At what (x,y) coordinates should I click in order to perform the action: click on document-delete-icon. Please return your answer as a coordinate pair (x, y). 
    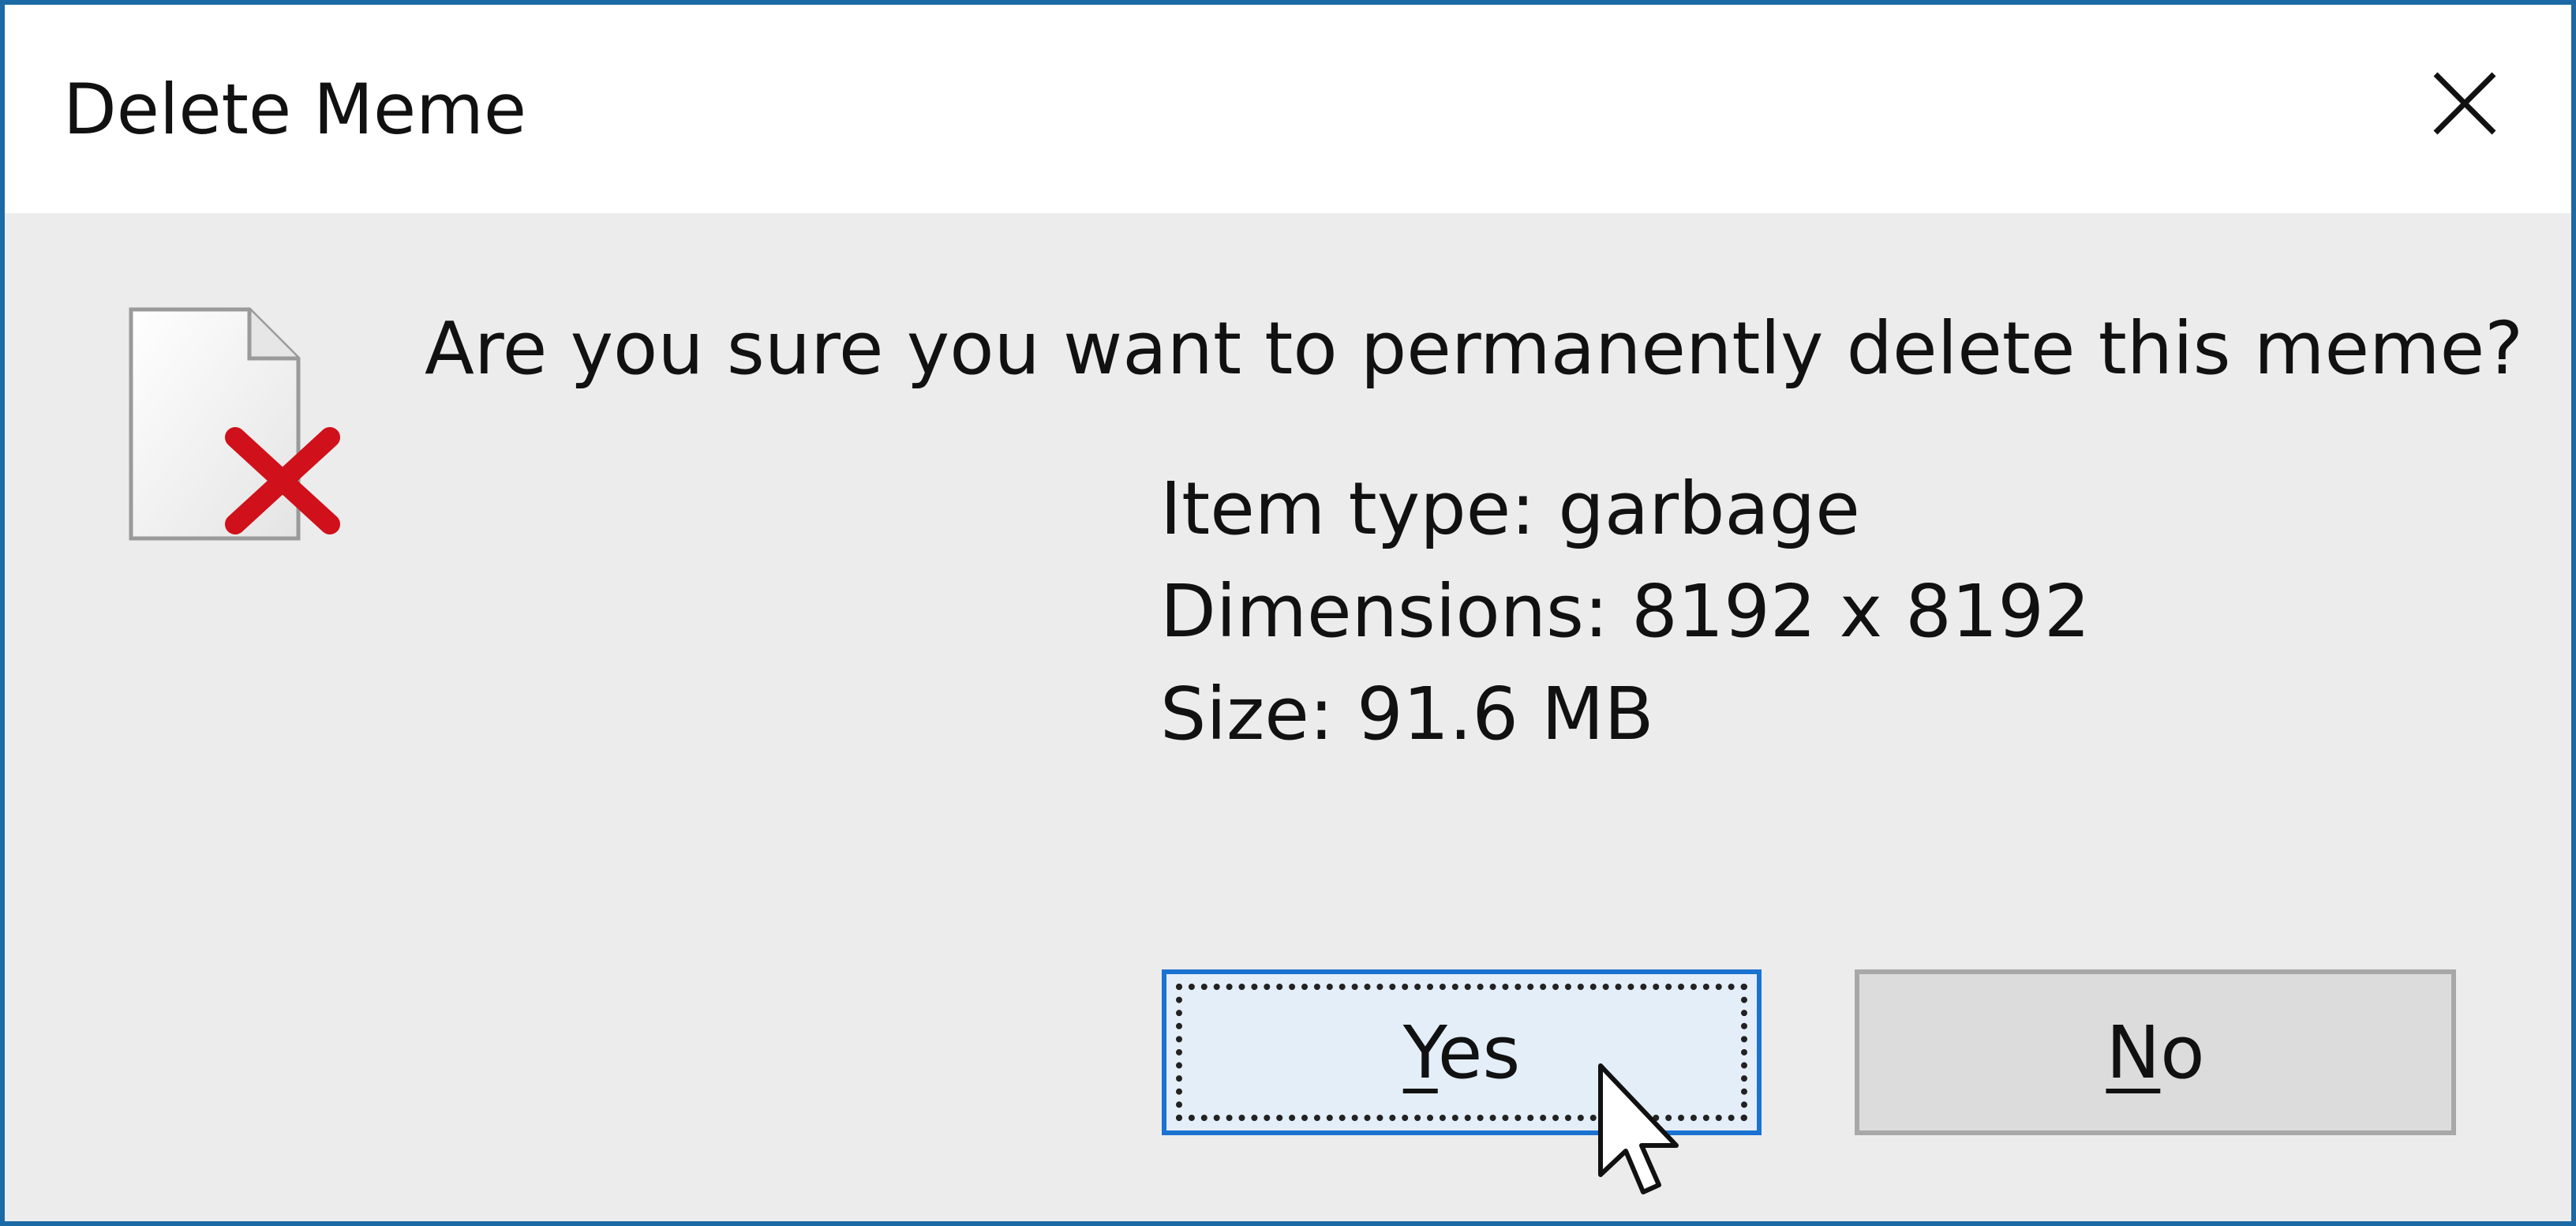
    Looking at the image, I should click on (234, 424).